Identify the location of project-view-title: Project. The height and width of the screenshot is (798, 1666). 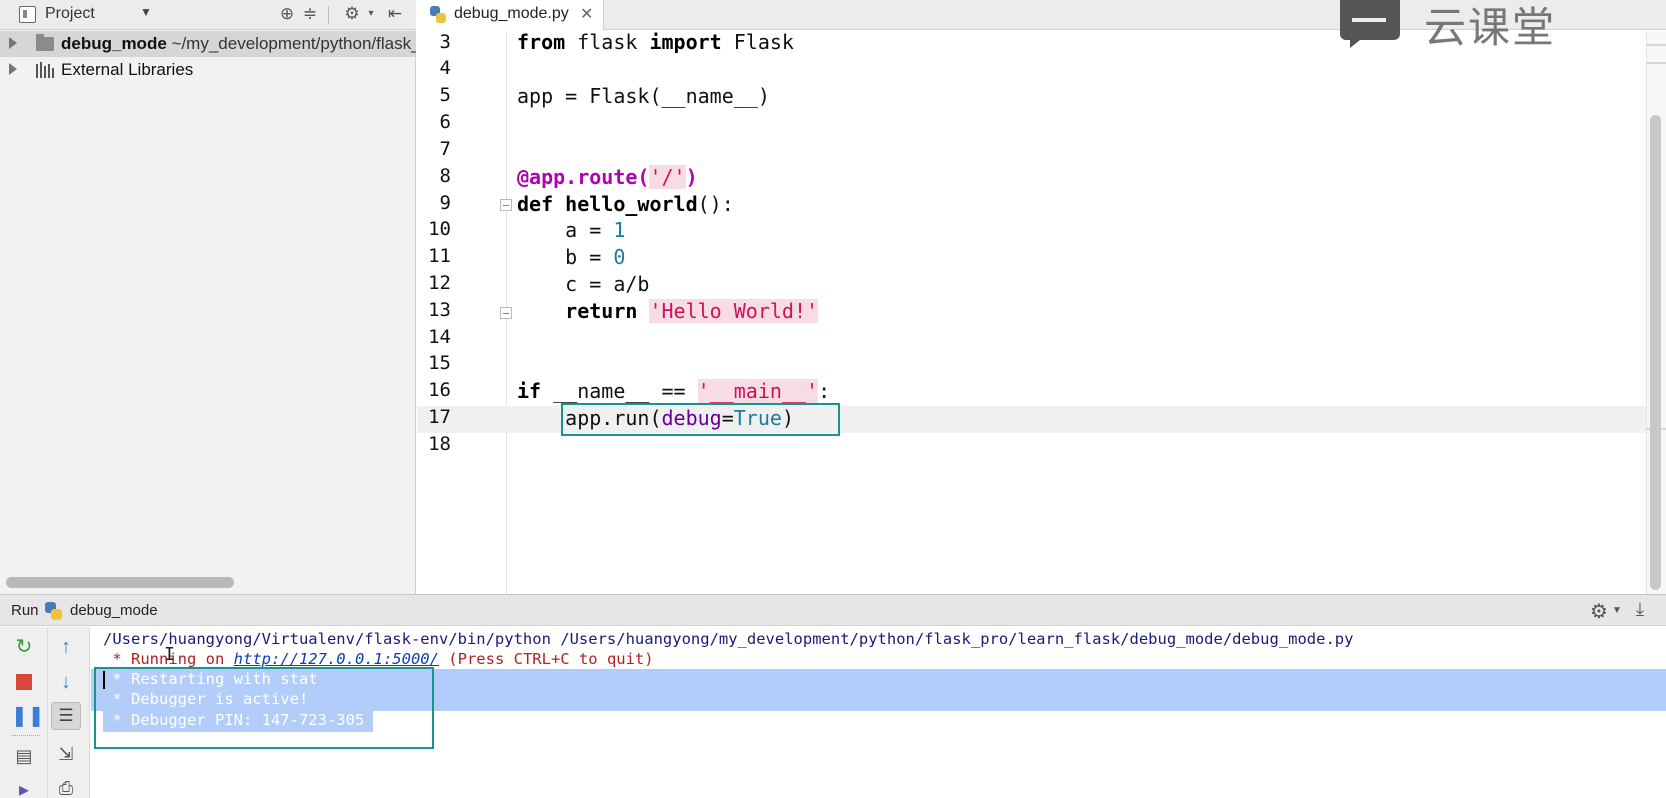
(70, 14).